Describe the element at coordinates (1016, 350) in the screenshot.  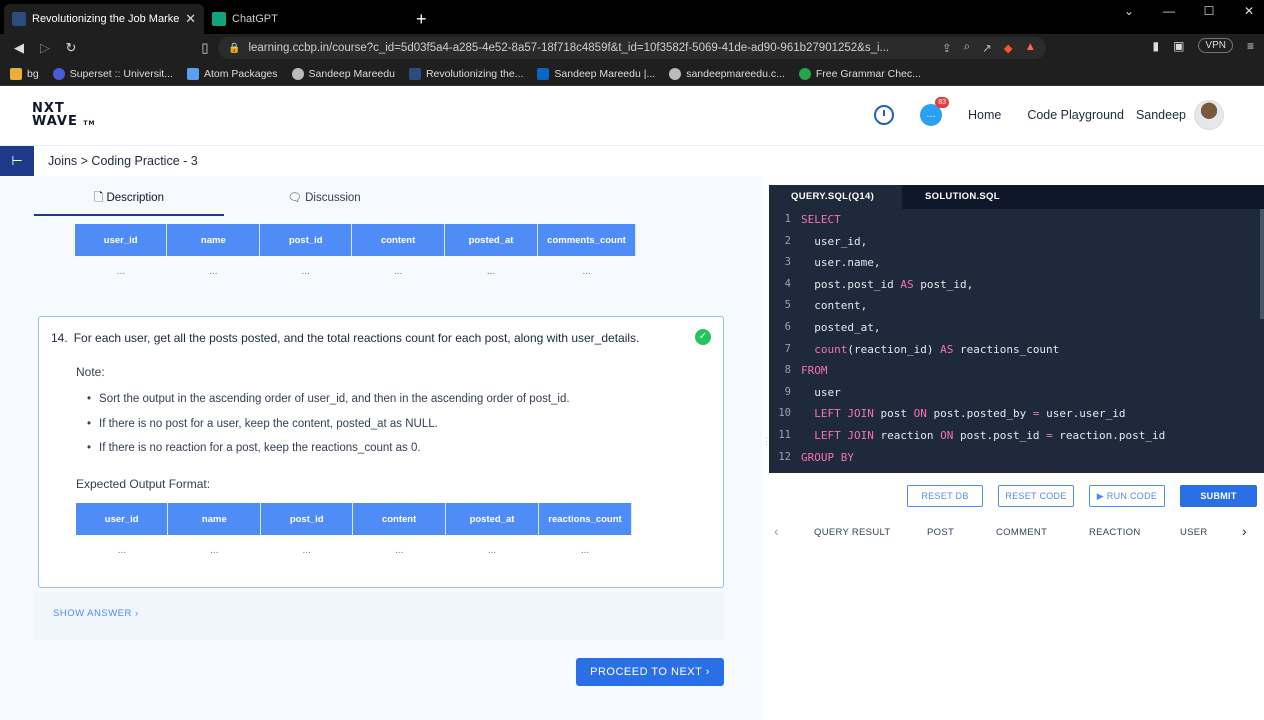
I see `code-line: 7 count (reaction_id) AS reactions_count` at that location.